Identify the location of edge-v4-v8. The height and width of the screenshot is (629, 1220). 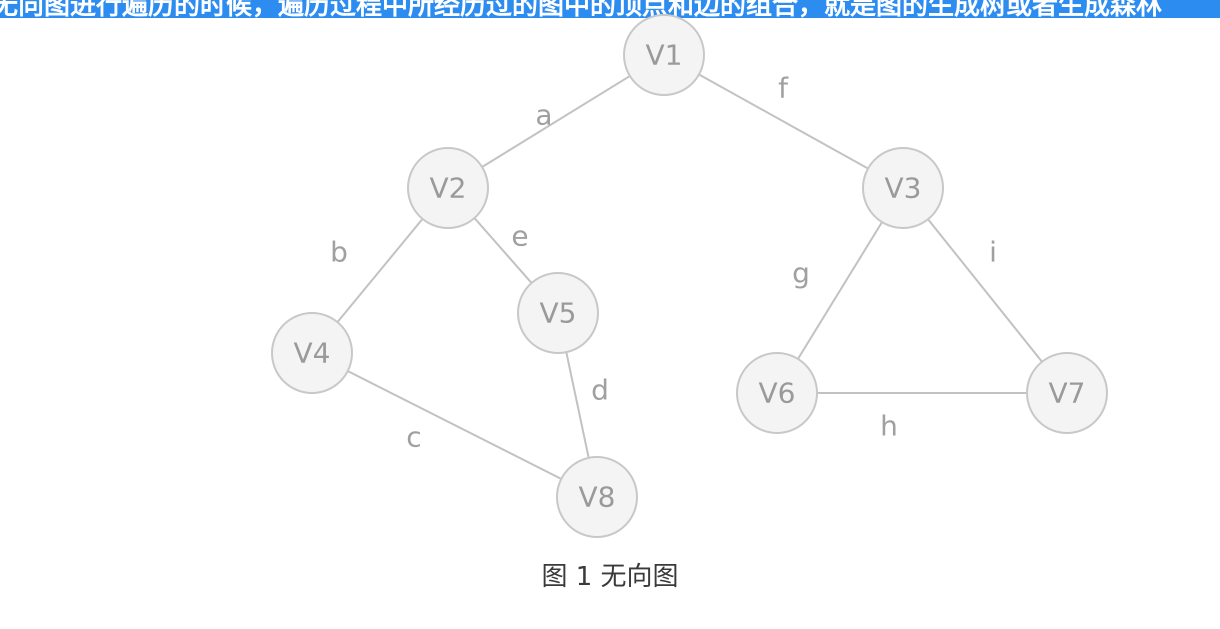
(454, 425).